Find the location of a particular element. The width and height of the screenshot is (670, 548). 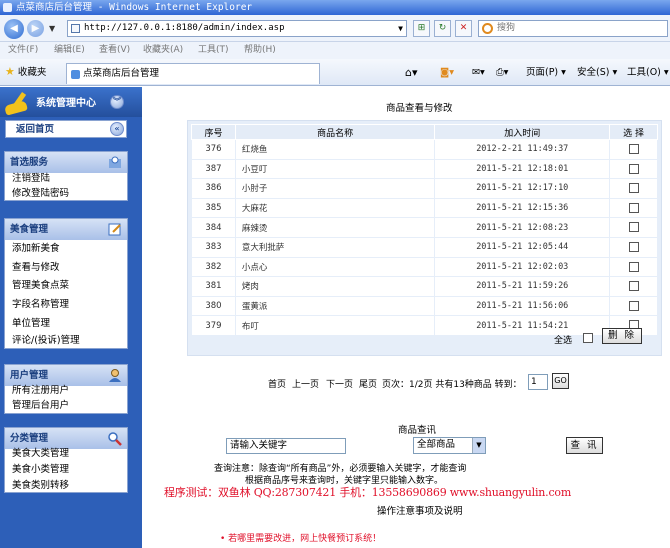

cell-name: 红烧鱼 is located at coordinates (335, 149).